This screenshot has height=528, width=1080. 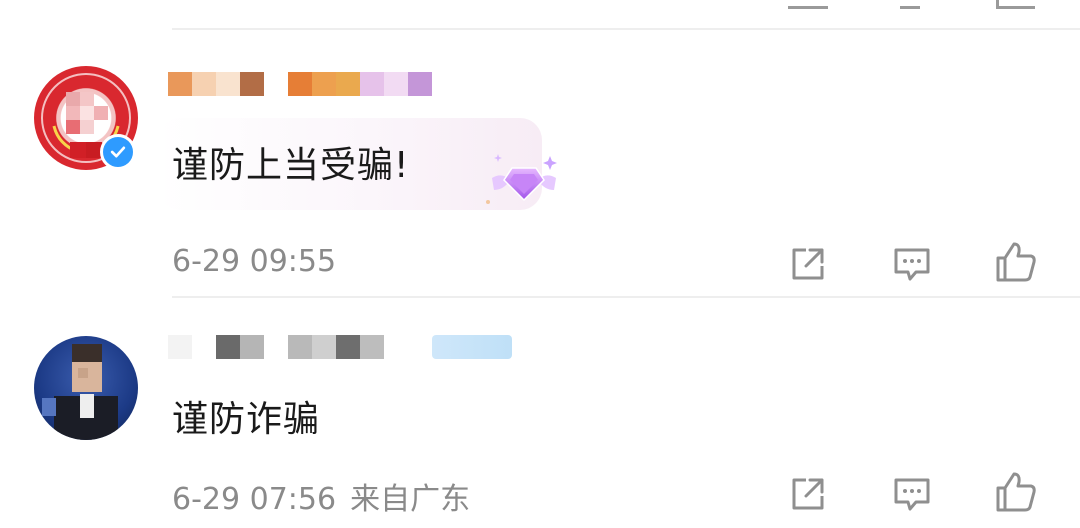 I want to click on comment-meta: 6-29 07:56 来自广东, so click(x=321, y=496).